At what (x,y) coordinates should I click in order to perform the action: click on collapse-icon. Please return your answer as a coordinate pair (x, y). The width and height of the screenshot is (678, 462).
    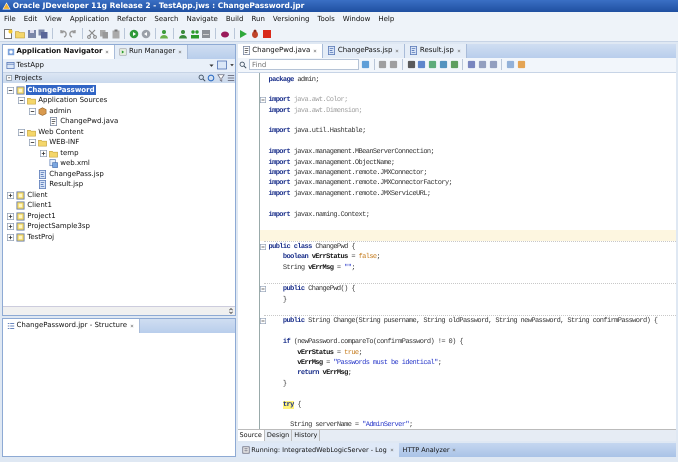
    Looking at the image, I should click on (9, 78).